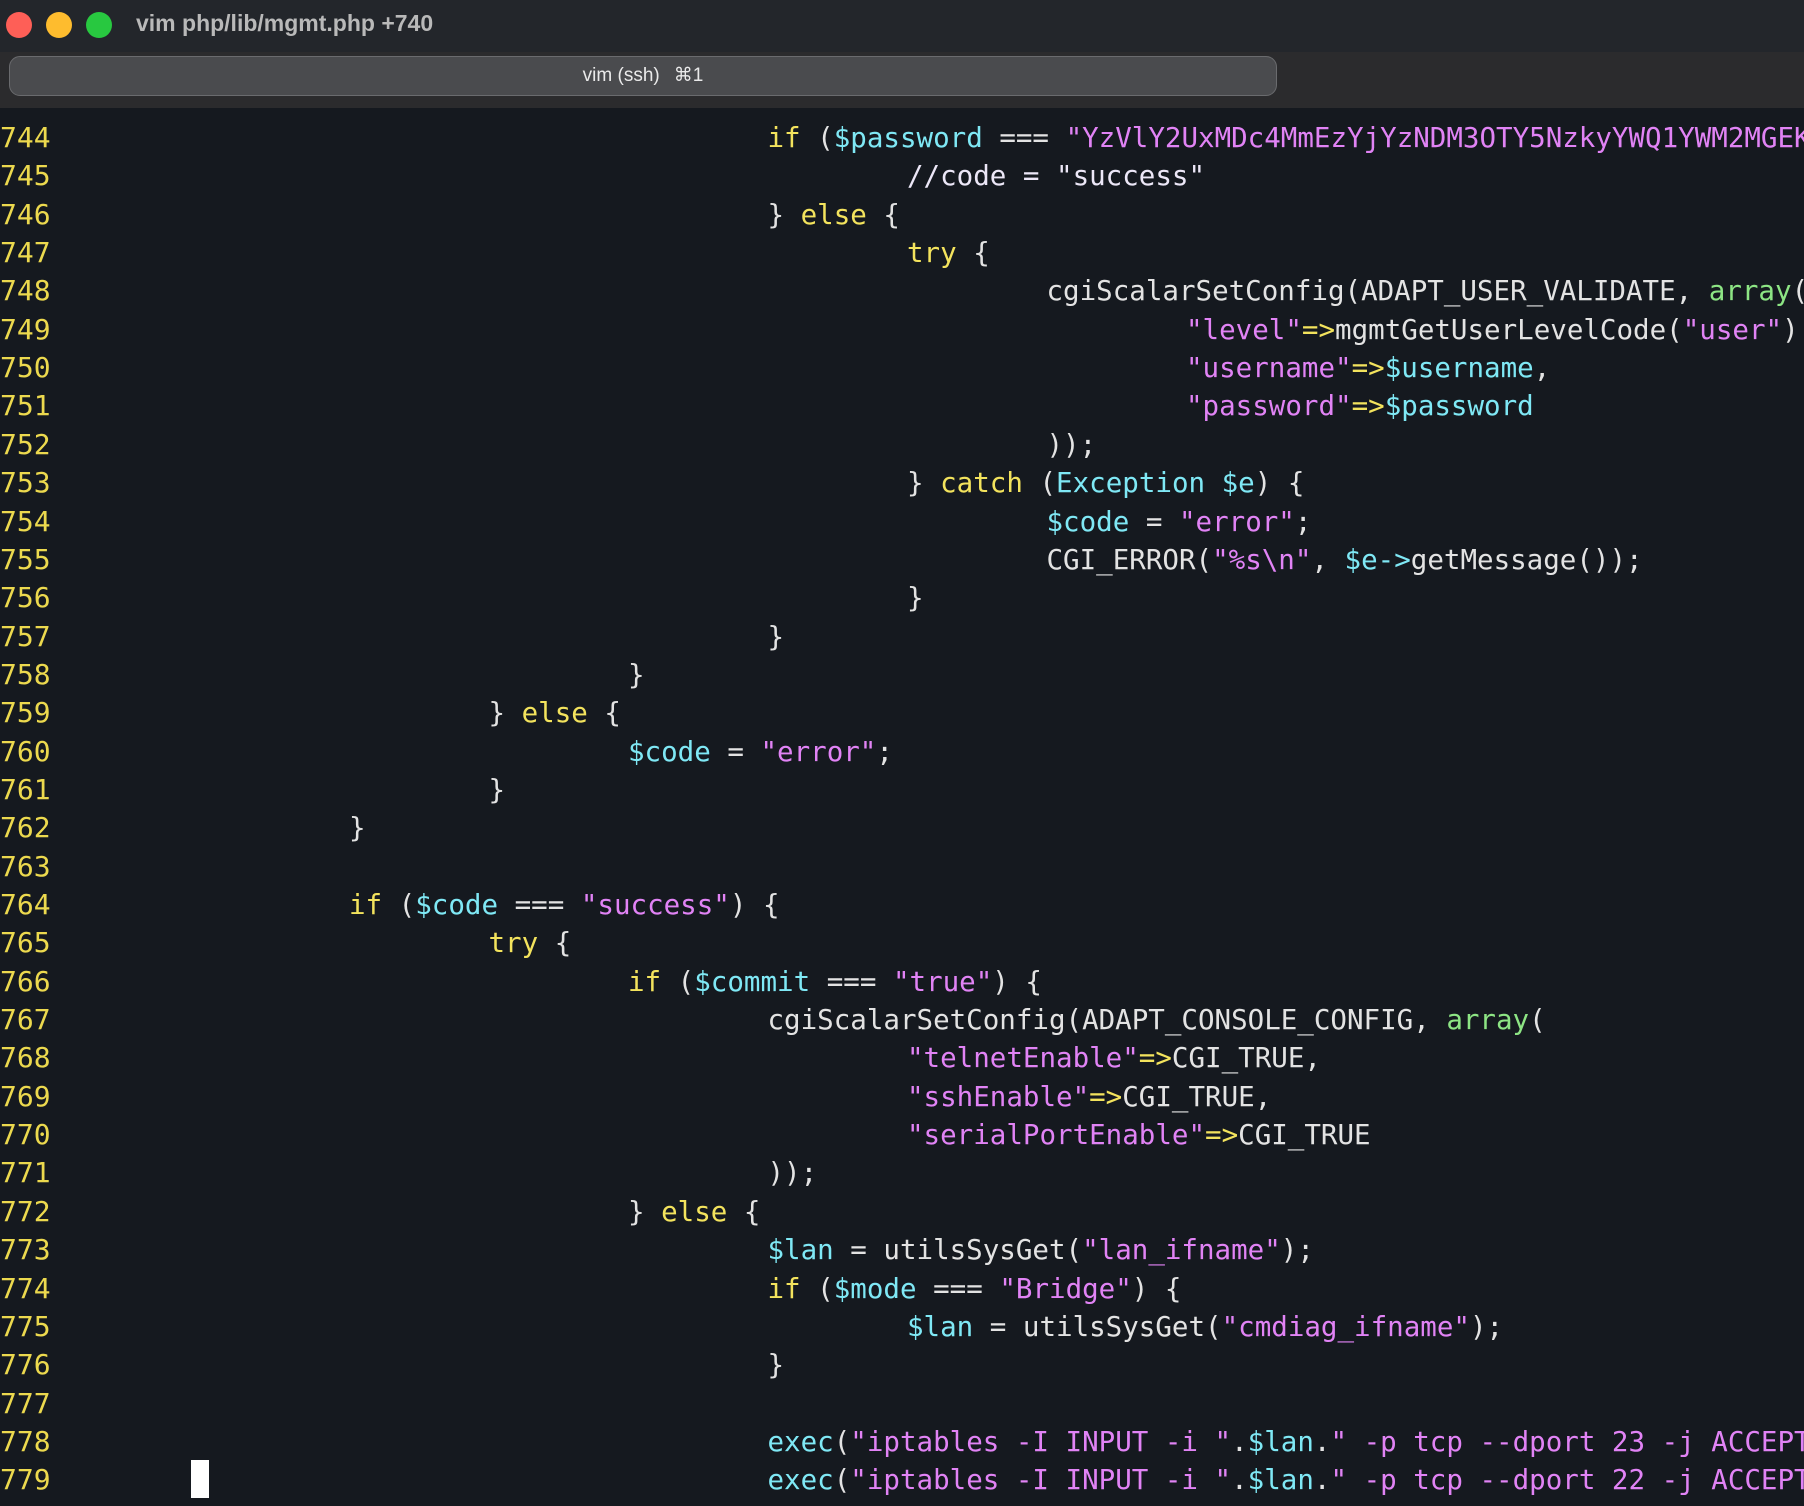 The height and width of the screenshot is (1506, 1804). What do you see at coordinates (902, 1404) in the screenshot?
I see `code-line: 777` at bounding box center [902, 1404].